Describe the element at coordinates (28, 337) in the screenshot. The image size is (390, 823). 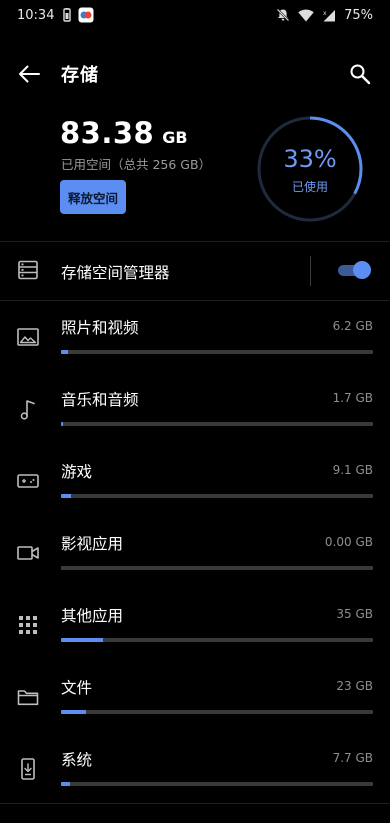
I see `image-icon` at that location.